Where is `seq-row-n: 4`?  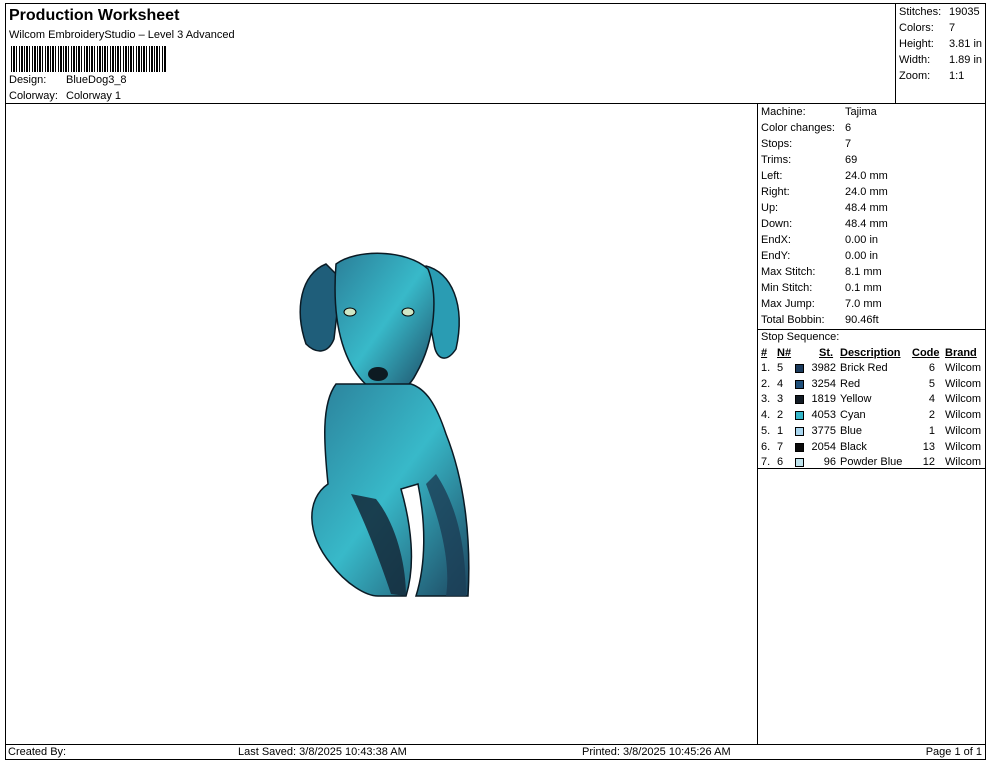
seq-row-n: 4 is located at coordinates (780, 383).